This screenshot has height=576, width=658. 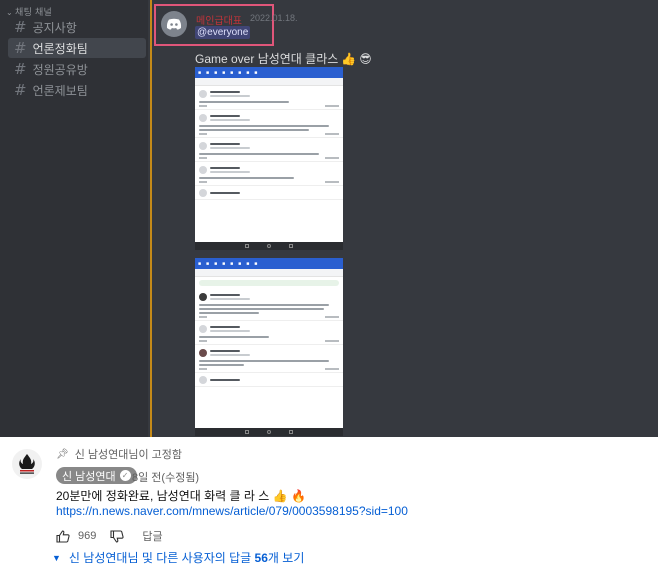 I want to click on dislike-button, so click(x=117, y=536).